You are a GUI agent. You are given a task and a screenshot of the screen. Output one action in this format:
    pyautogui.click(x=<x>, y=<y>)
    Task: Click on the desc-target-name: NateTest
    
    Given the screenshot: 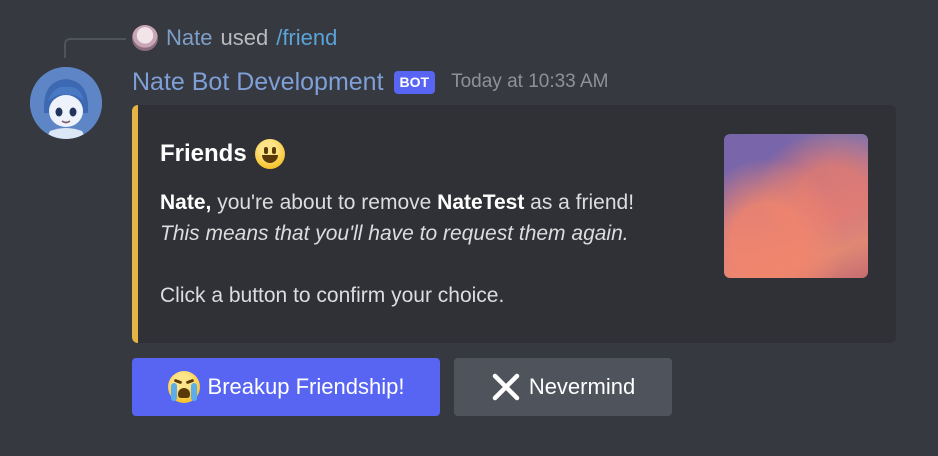 What is the action you would take?
    pyautogui.click(x=481, y=202)
    